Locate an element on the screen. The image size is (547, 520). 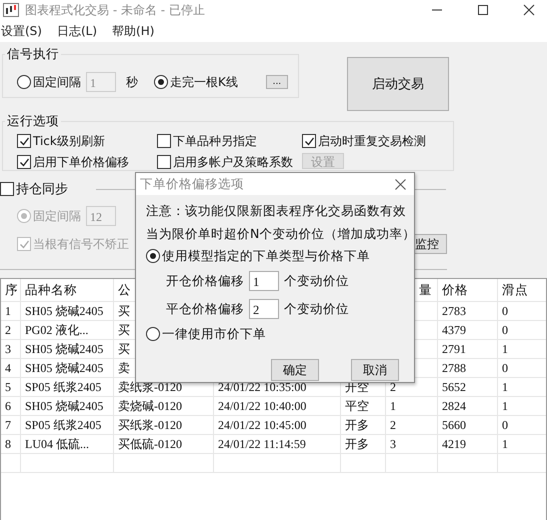
table-cell: 24/01/22 11:14:59 is located at coordinates (262, 444).